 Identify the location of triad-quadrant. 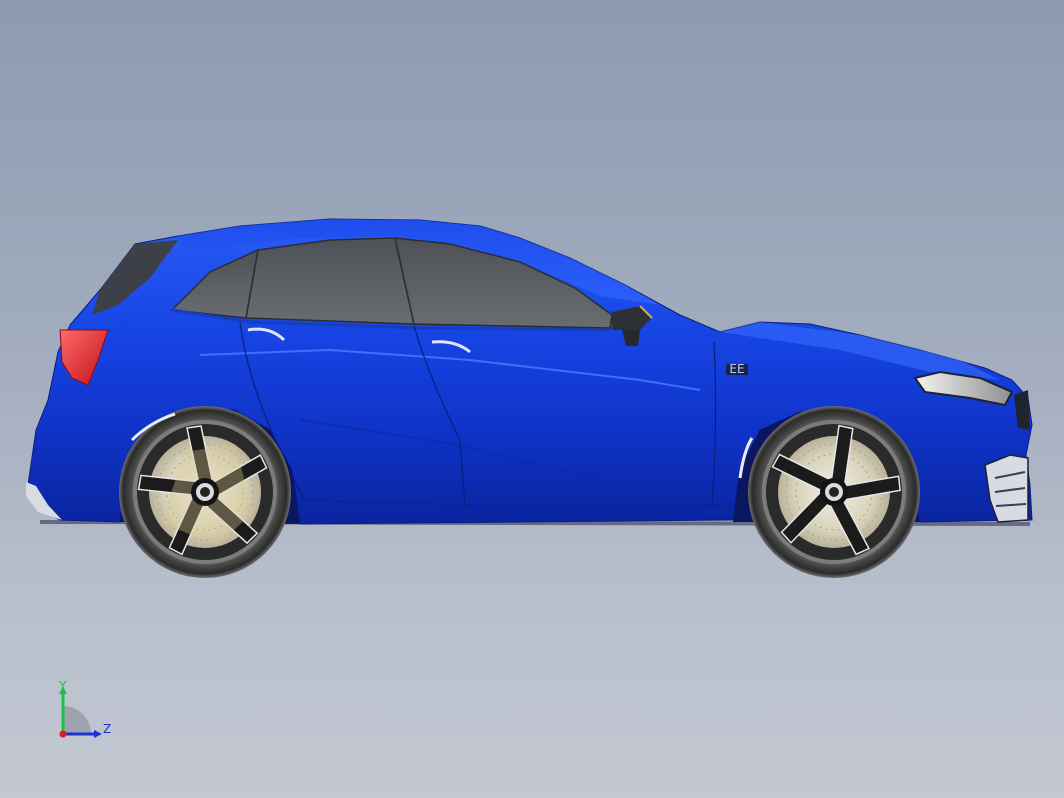
(77, 720).